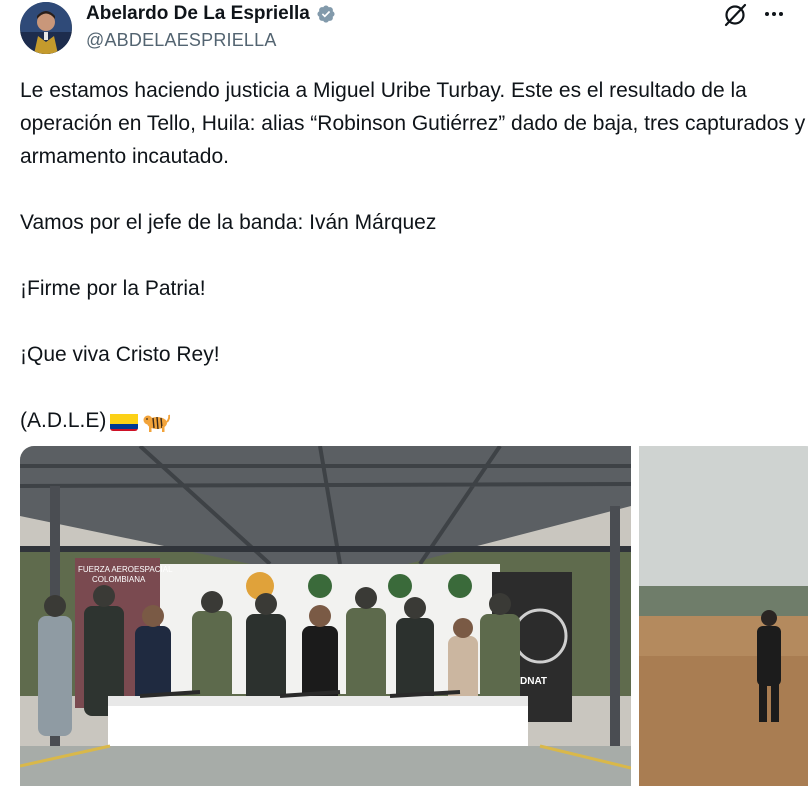 This screenshot has height=786, width=808. I want to click on tweet-paragraph: ¡Firme por la Patria!, so click(113, 288).